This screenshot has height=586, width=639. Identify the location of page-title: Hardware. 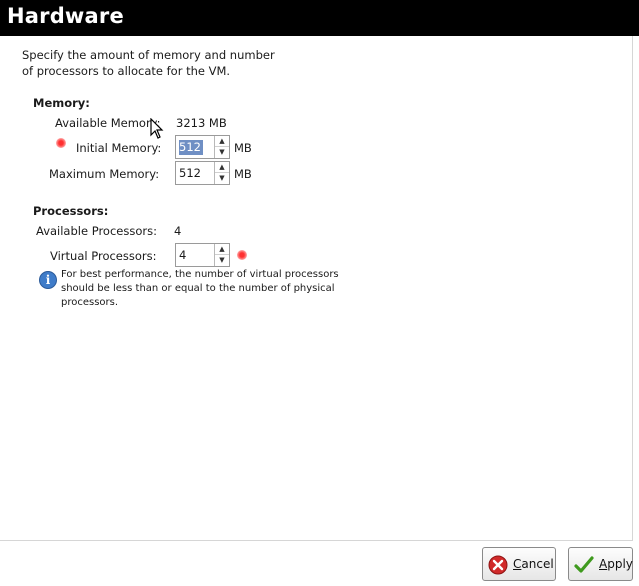
(65, 16).